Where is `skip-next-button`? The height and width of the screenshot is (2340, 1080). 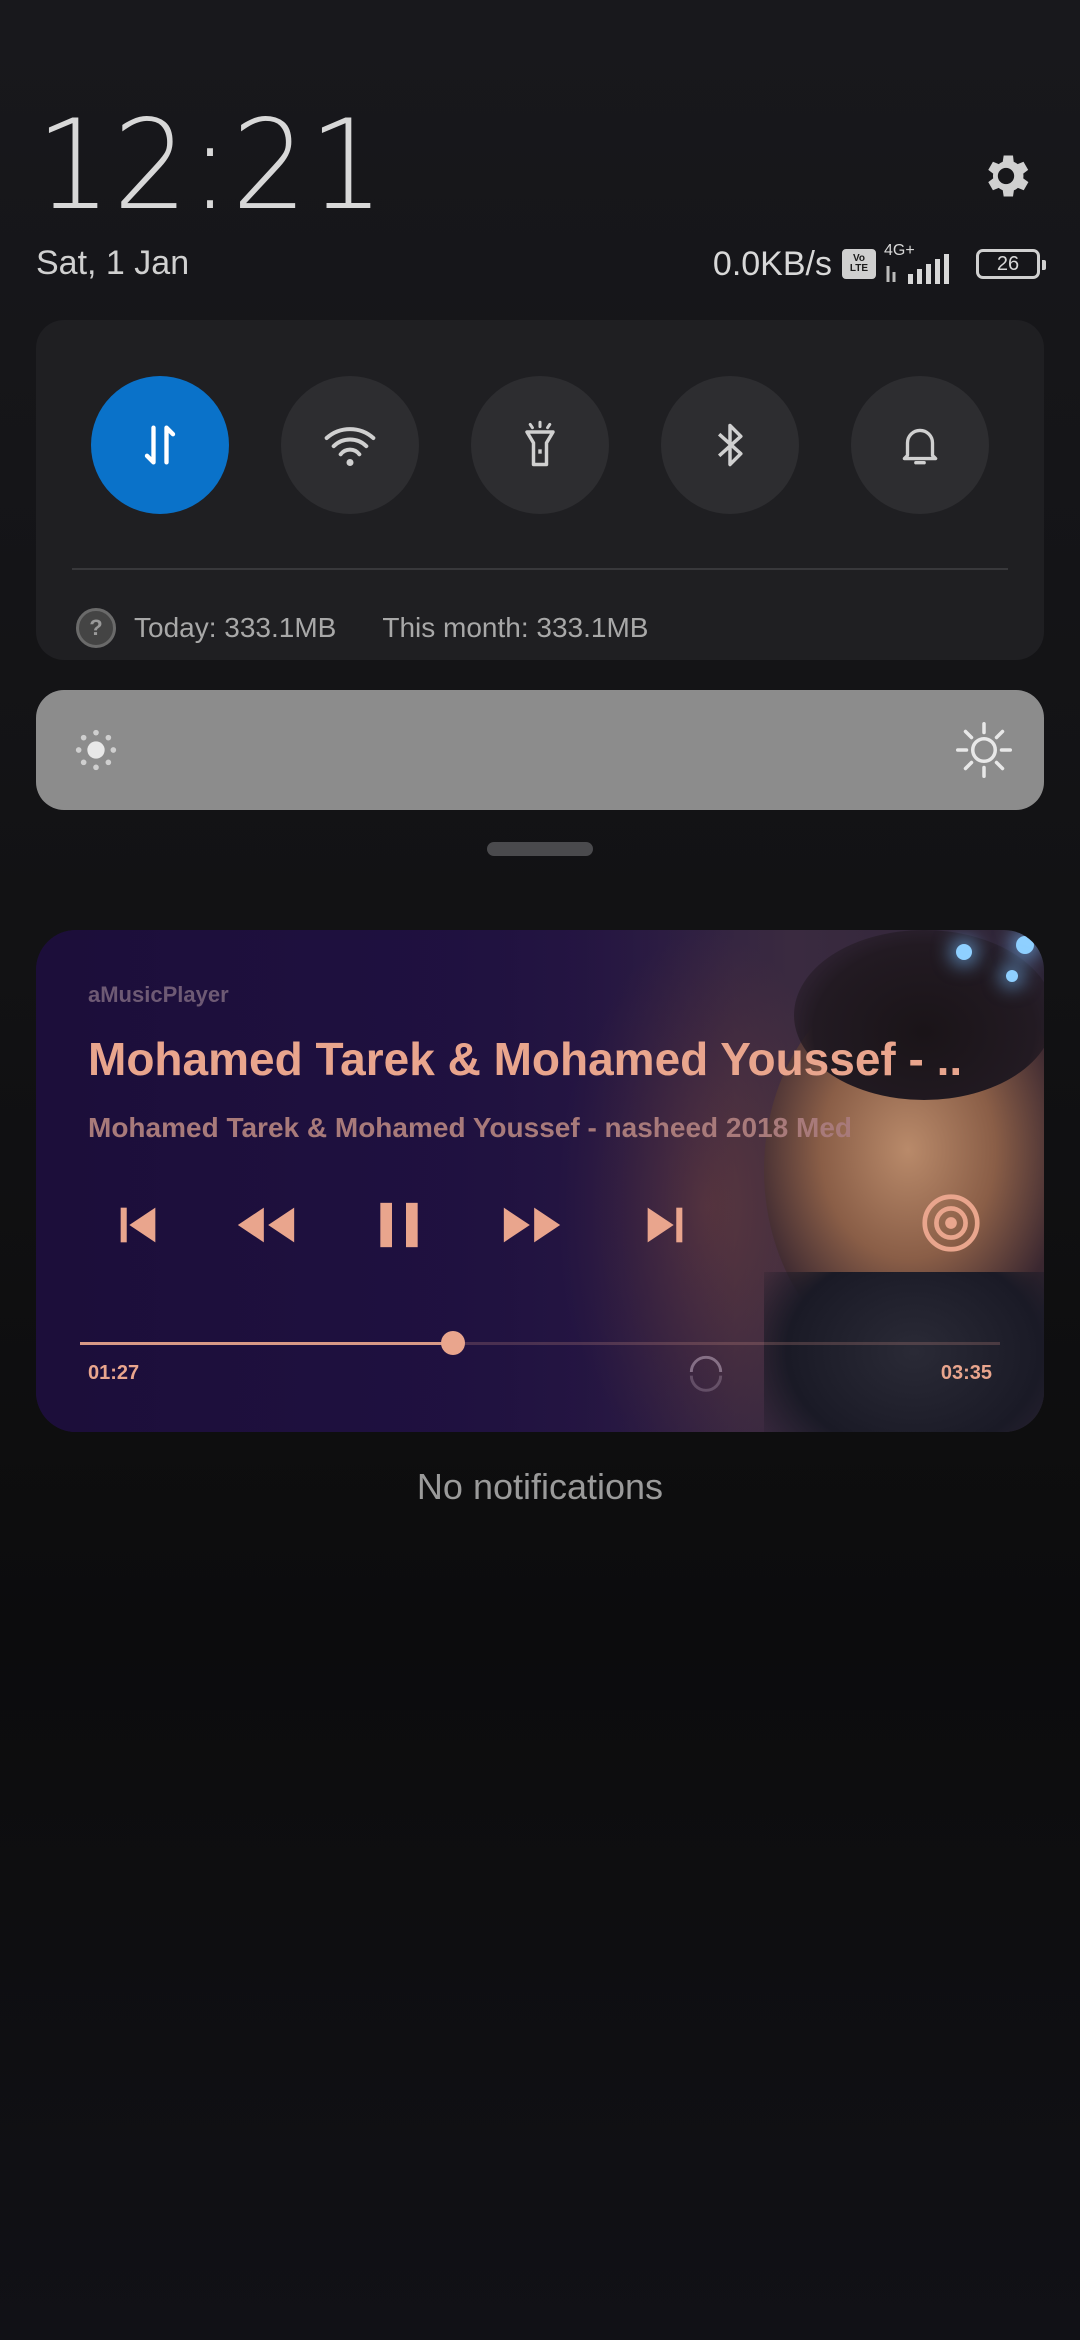
skip-next-button is located at coordinates (665, 1225).